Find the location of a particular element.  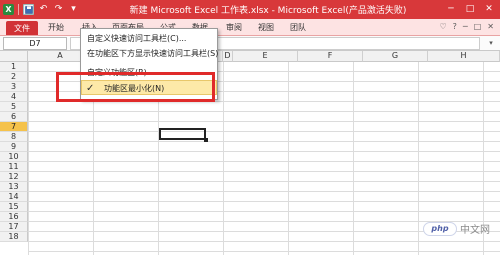

undo-icon: ↶ is located at coordinates (43, 9).